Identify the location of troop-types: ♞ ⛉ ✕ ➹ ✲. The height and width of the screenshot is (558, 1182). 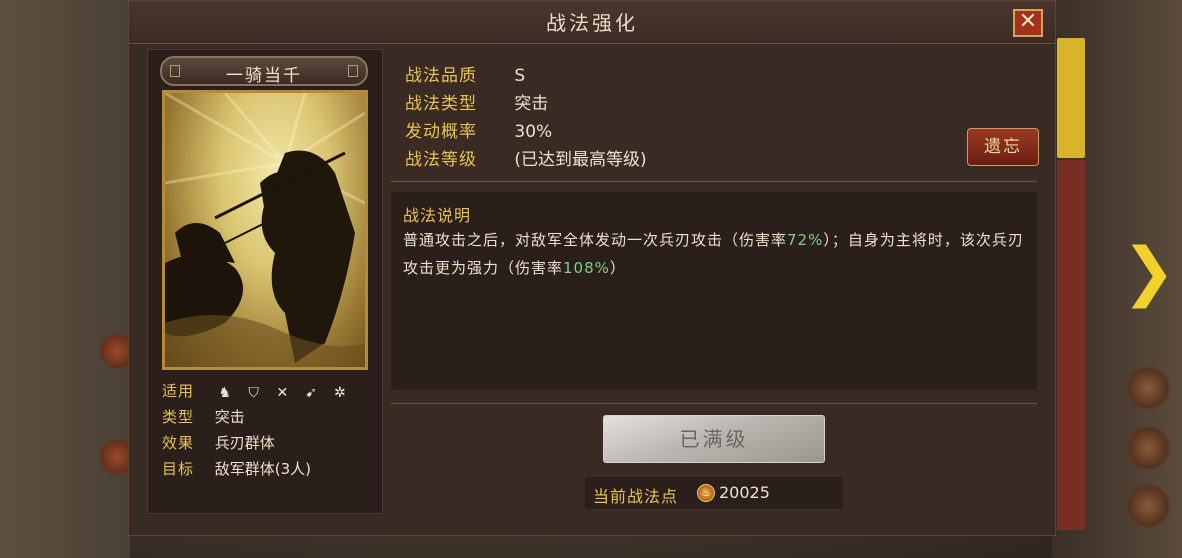
(284, 392).